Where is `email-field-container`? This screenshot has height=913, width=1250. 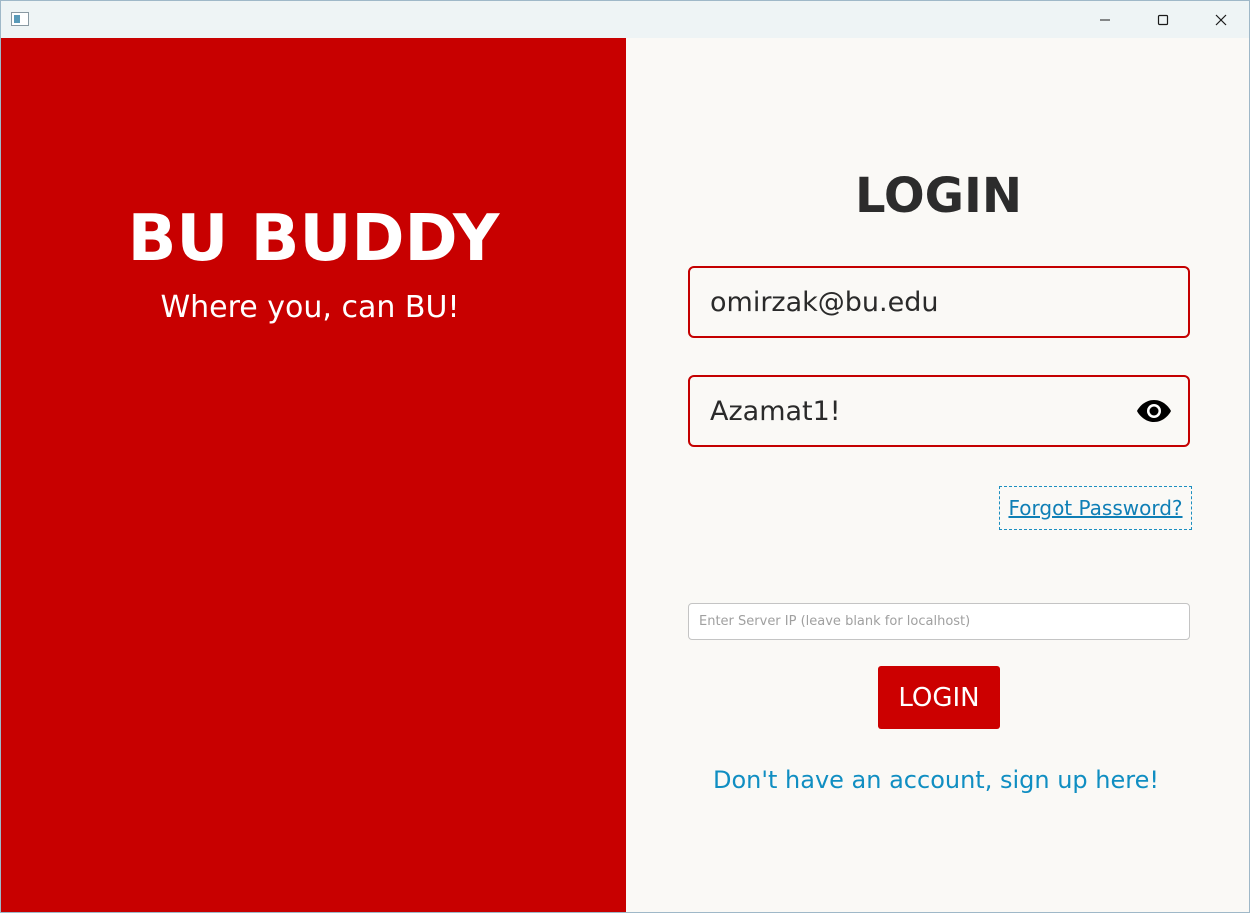 email-field-container is located at coordinates (939, 302).